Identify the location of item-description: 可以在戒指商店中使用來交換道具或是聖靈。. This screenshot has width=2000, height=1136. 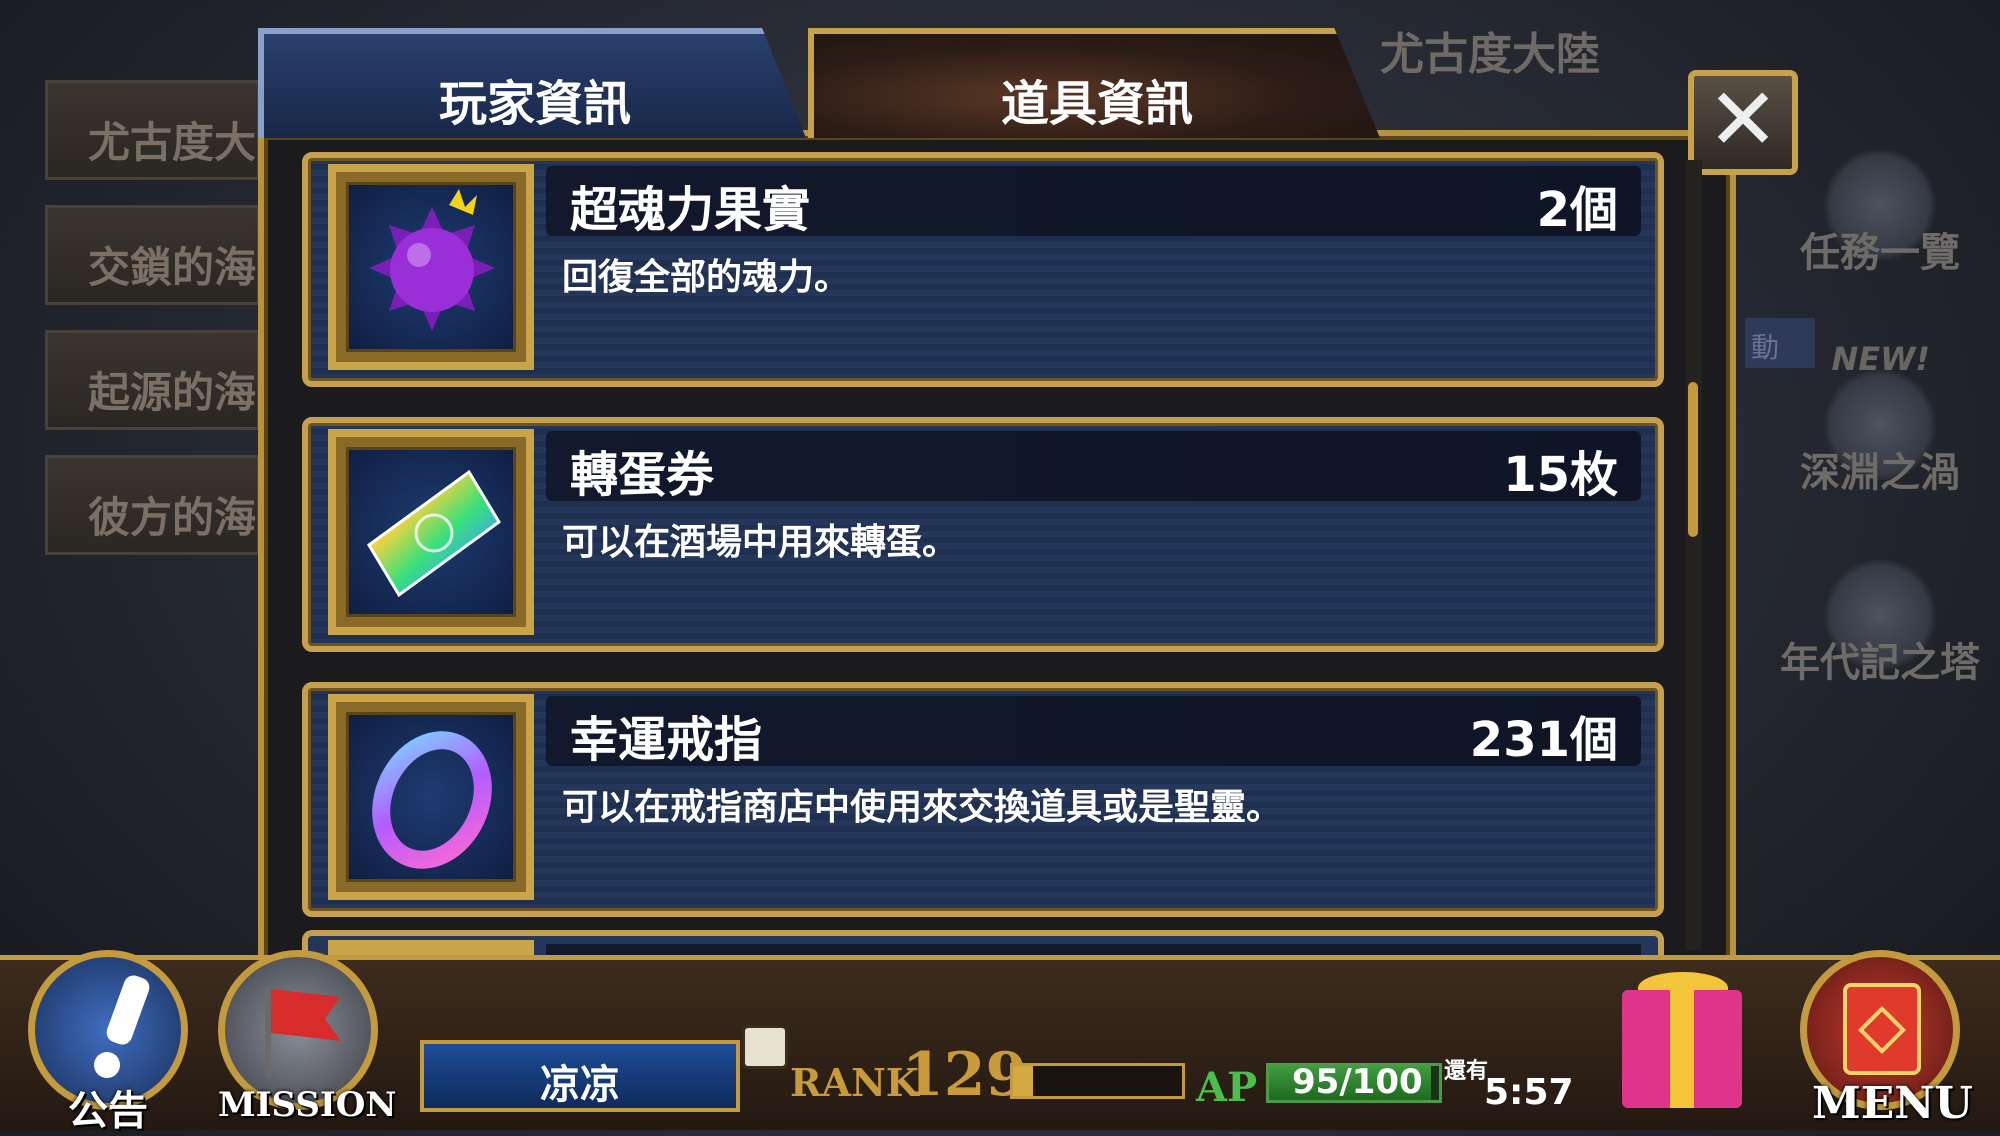
(922, 807).